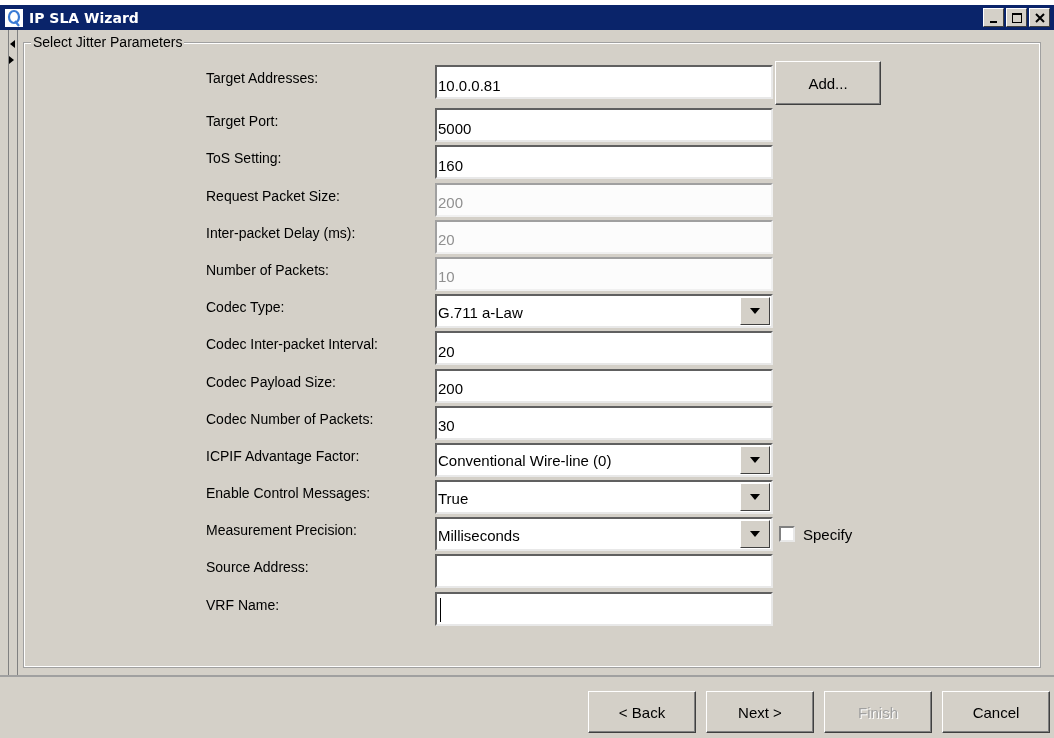 The height and width of the screenshot is (738, 1054). I want to click on field-label: Inter-packet Delay (ms):, so click(281, 233).